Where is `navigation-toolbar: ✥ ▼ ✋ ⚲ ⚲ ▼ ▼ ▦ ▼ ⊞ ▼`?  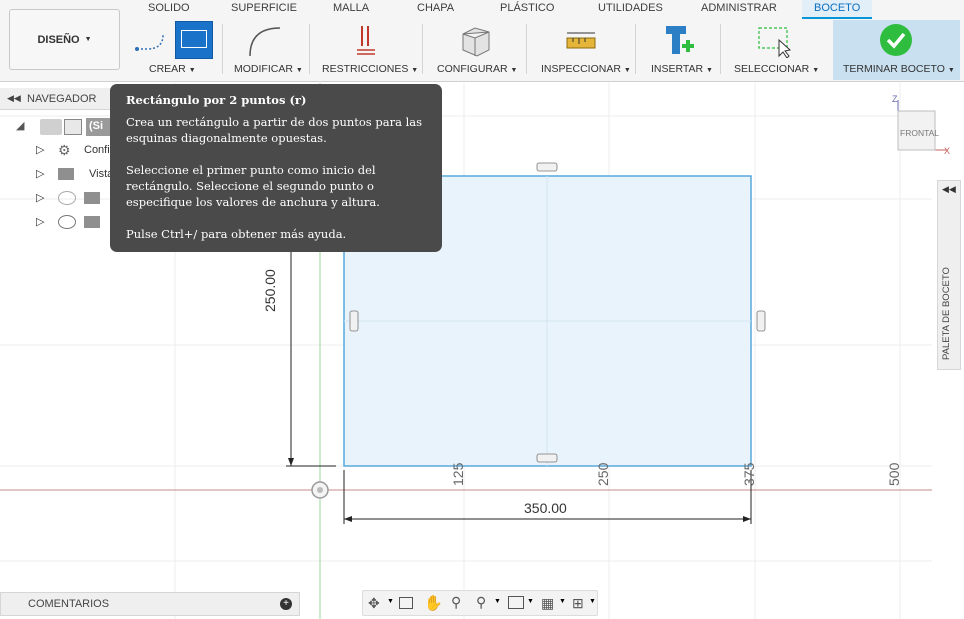
navigation-toolbar: ✥ ▼ ✋ ⚲ ⚲ ▼ ▼ ▦ ▼ ⊞ ▼ is located at coordinates (480, 603).